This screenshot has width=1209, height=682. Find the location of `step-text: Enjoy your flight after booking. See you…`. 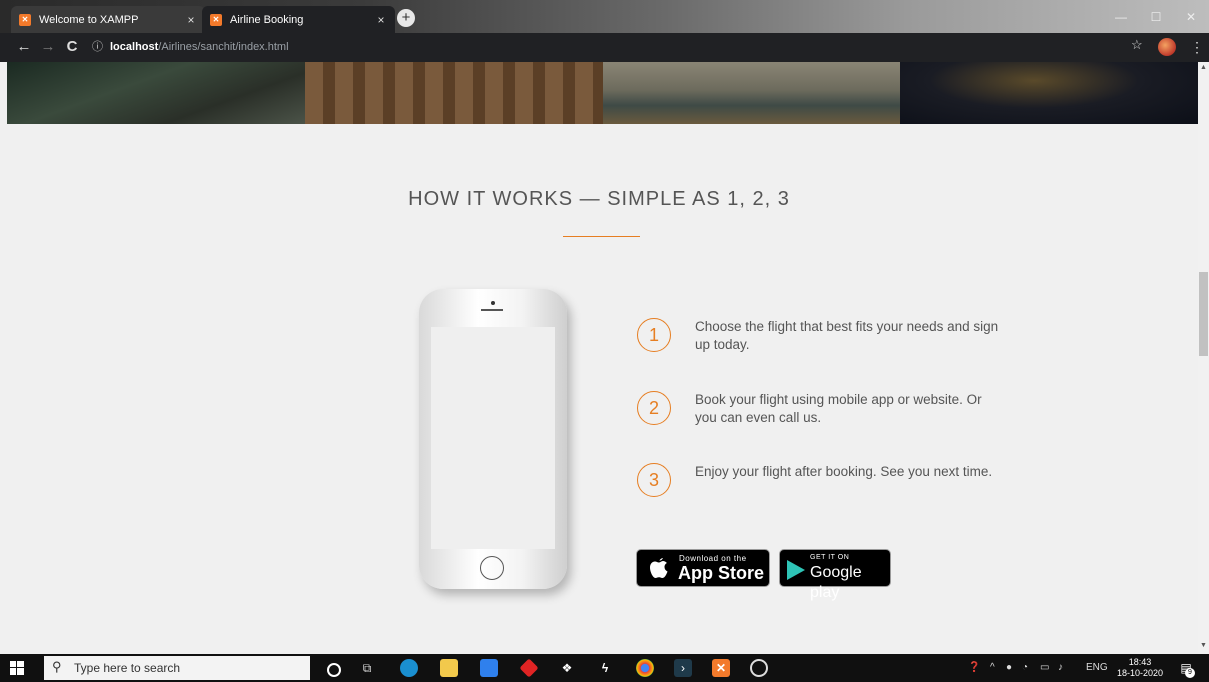

step-text: Enjoy your flight after booking. See you… is located at coordinates (844, 471).